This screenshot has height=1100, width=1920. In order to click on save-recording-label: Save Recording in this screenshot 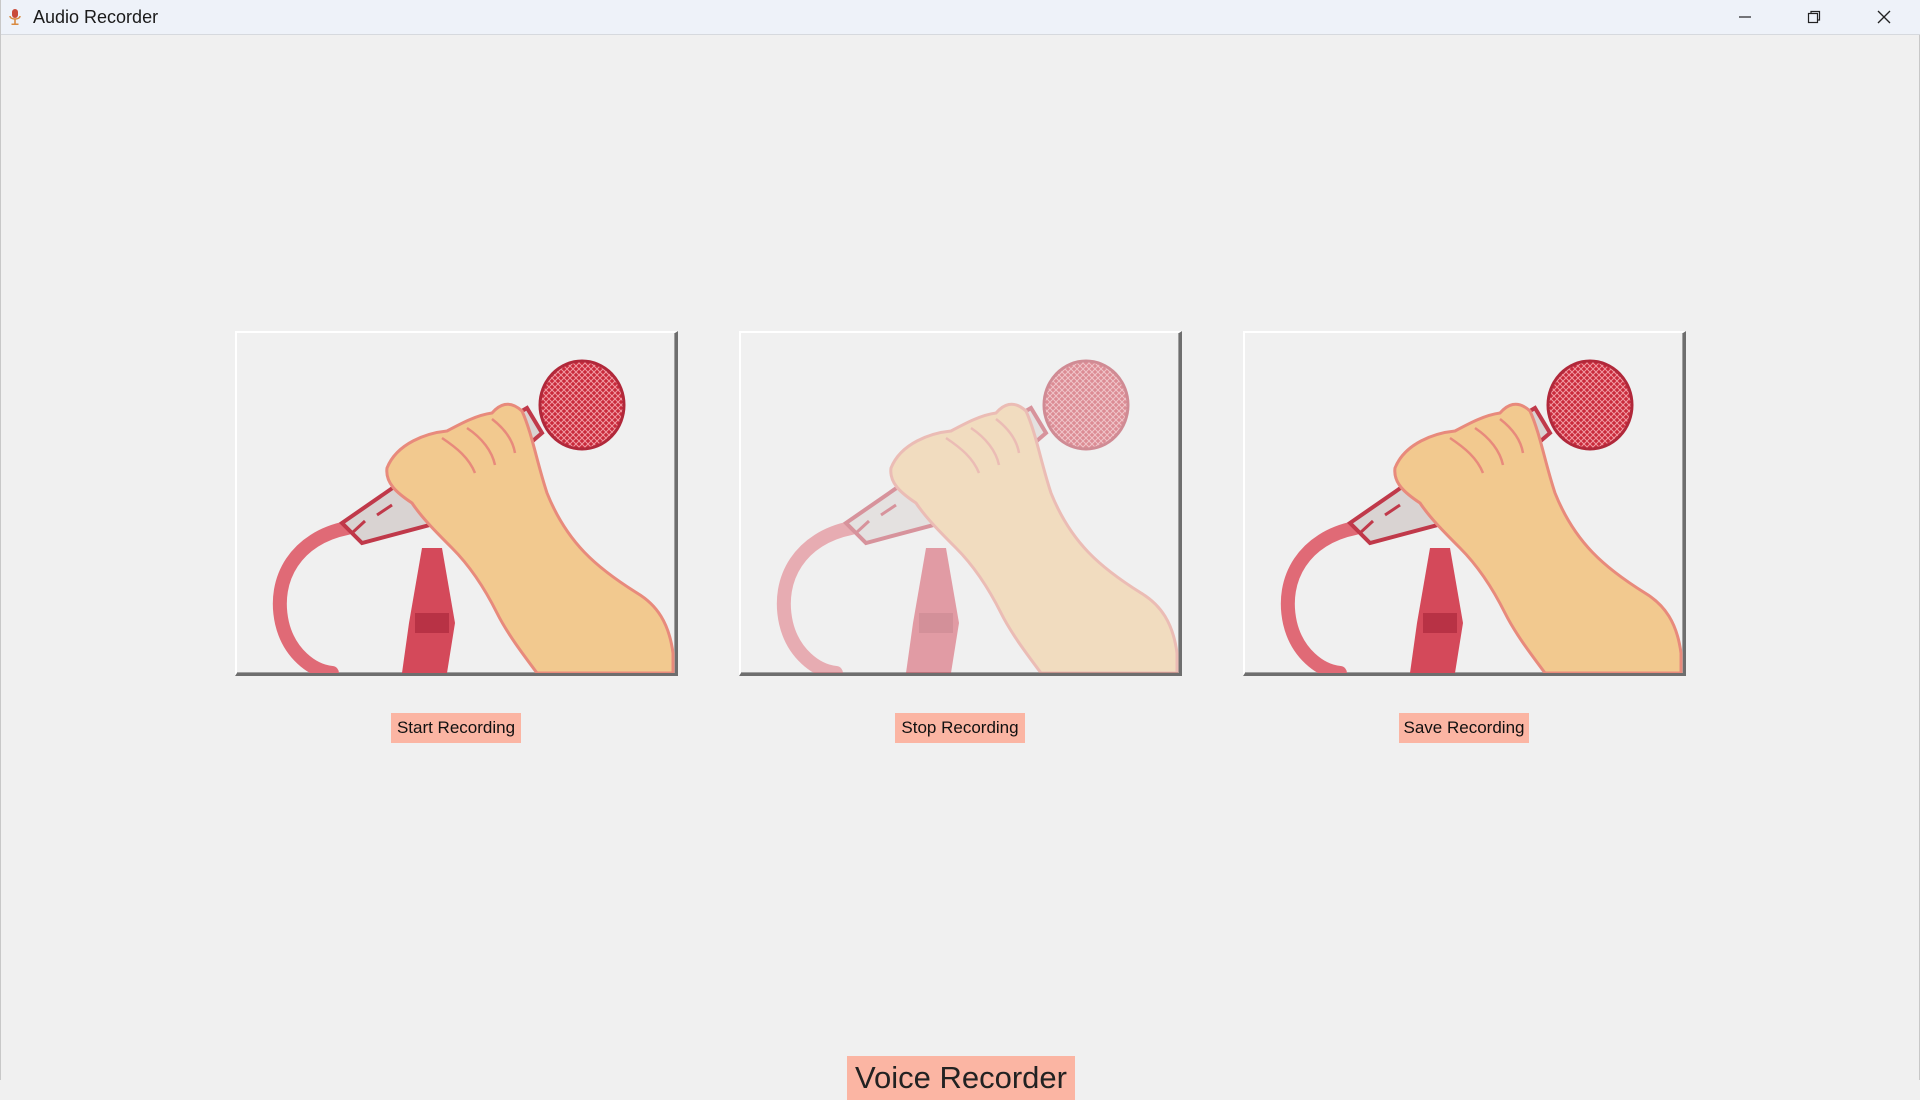, I will do `click(1464, 728)`.